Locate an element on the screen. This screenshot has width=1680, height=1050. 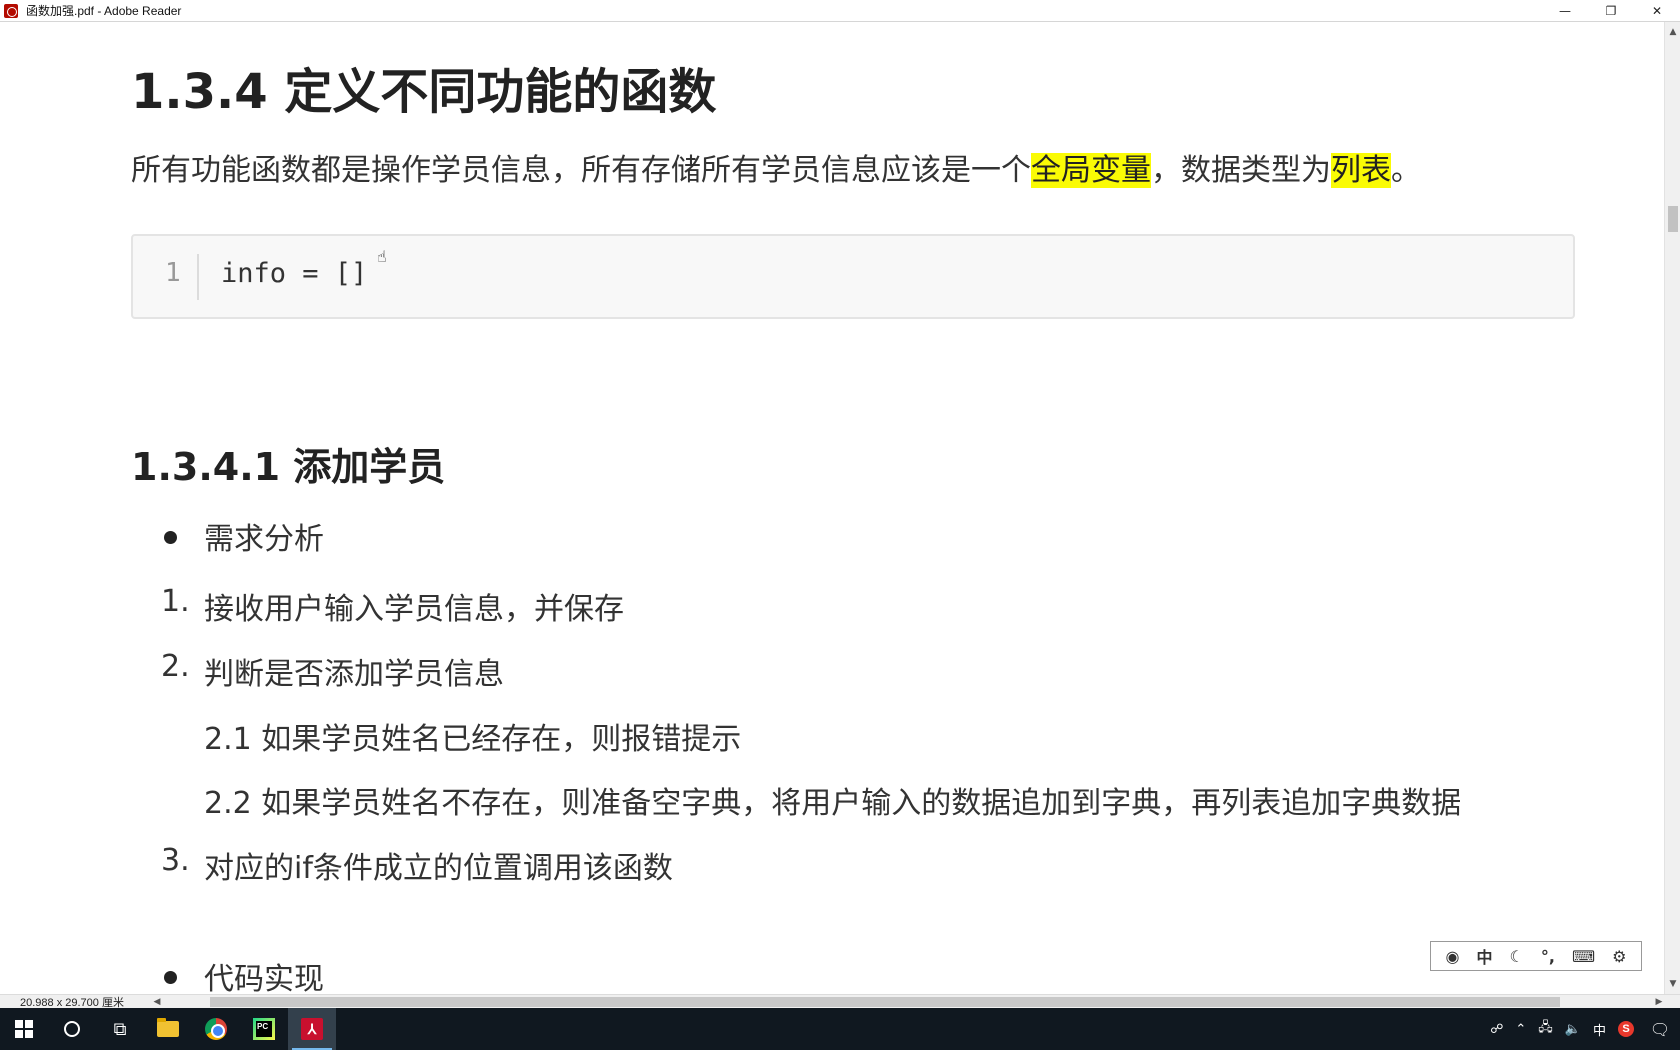
network-icon: 🖧 is located at coordinates (1545, 1029).